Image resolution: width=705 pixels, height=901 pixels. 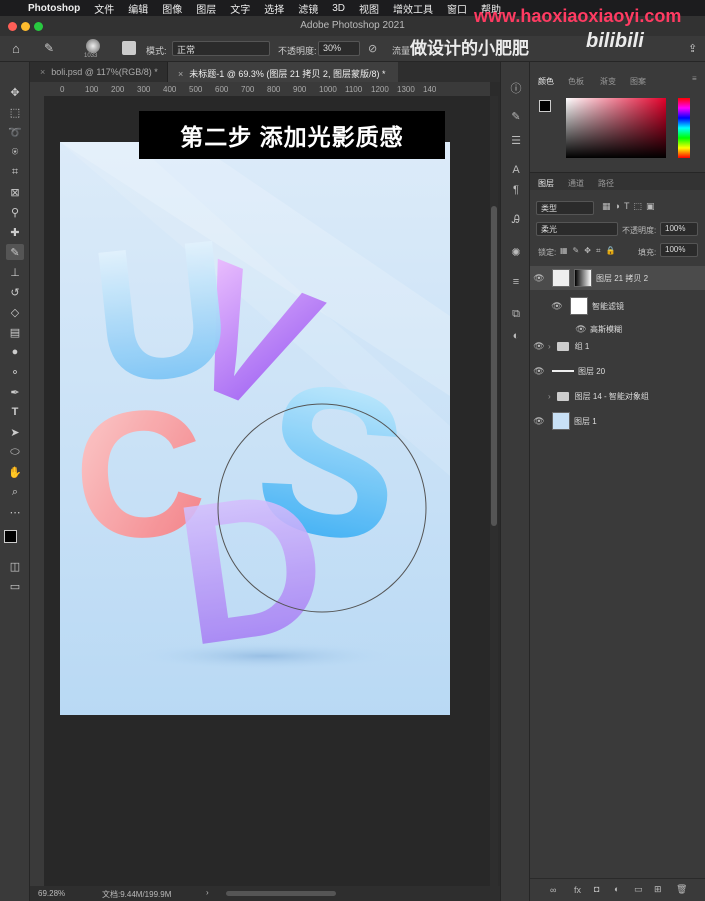 What do you see at coordinates (576, 183) in the screenshot?
I see `tab-channels: 通道` at bounding box center [576, 183].